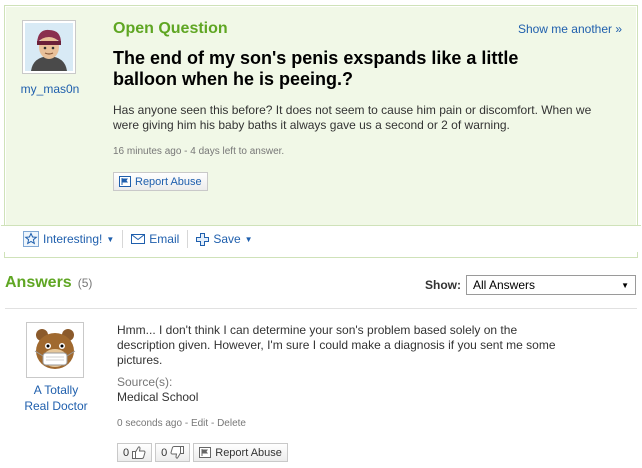  What do you see at coordinates (138, 239) in the screenshot?
I see `envelope-icon` at bounding box center [138, 239].